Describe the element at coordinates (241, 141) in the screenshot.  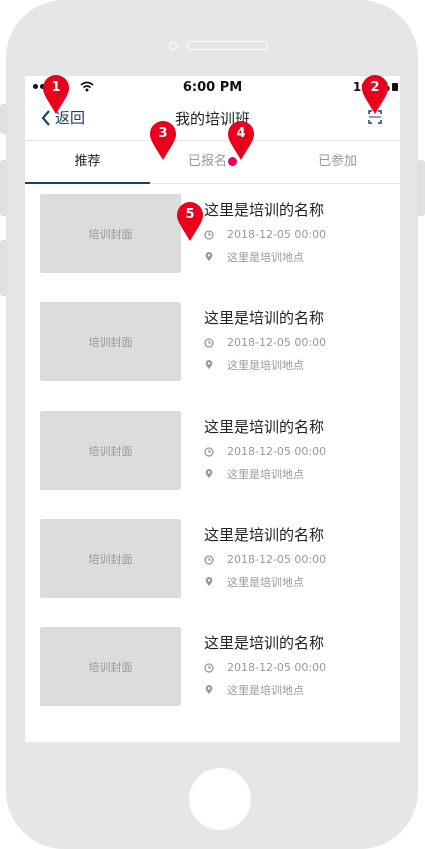
I see `annotation-marker: 4` at that location.